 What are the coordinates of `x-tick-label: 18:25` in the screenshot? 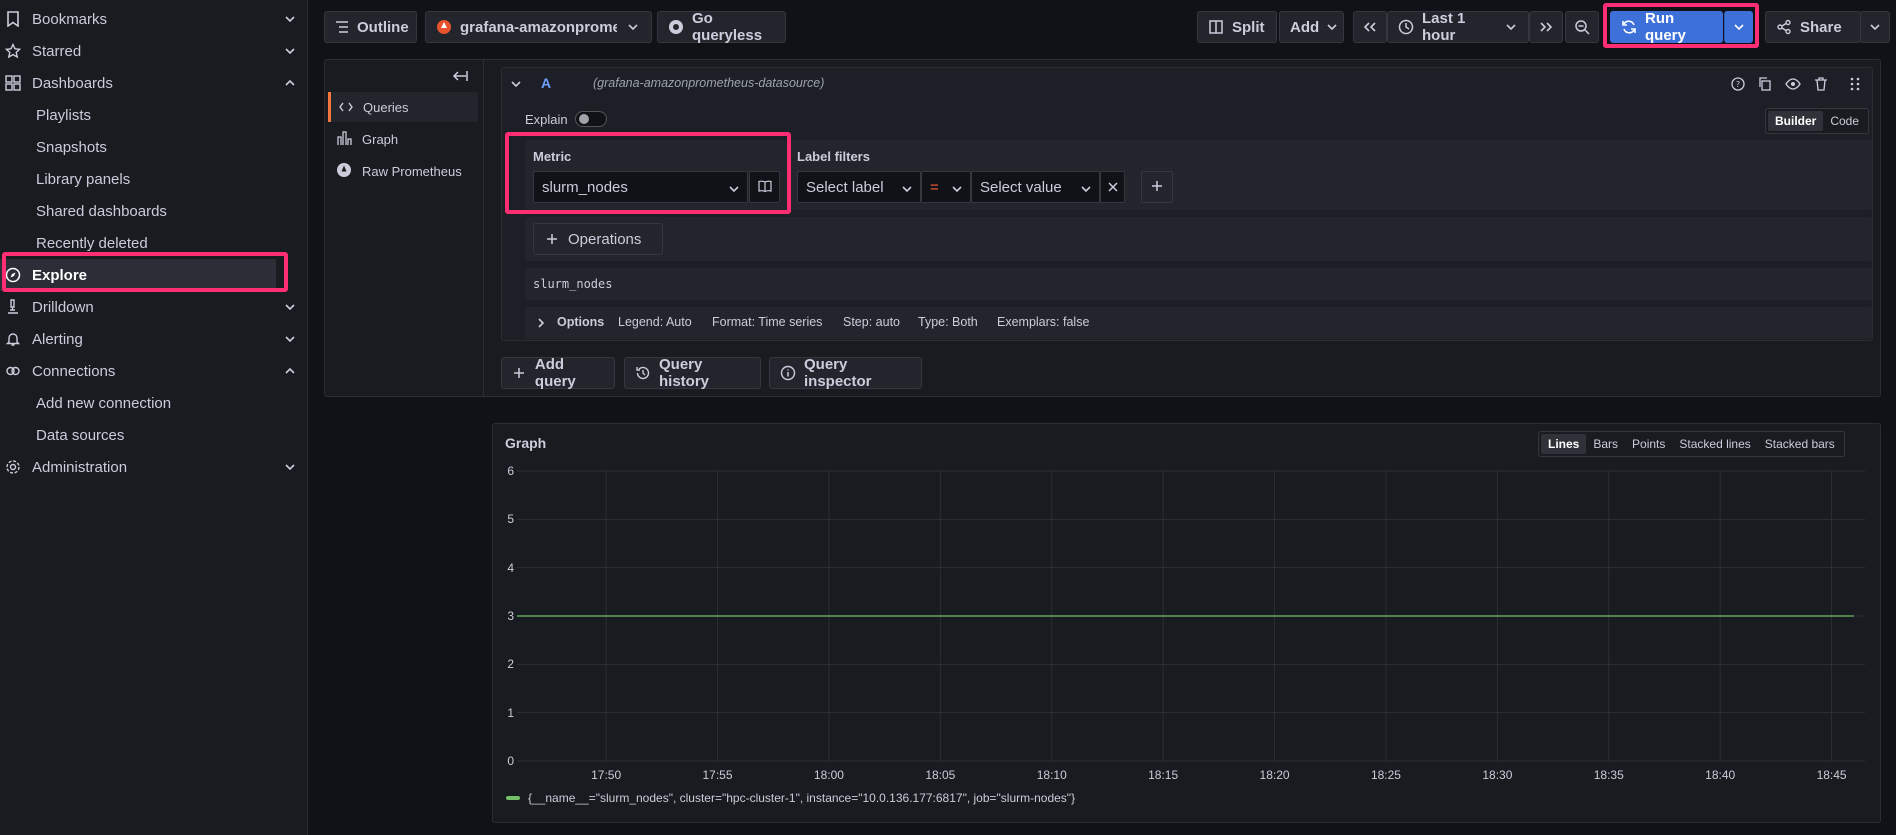 It's located at (1385, 775).